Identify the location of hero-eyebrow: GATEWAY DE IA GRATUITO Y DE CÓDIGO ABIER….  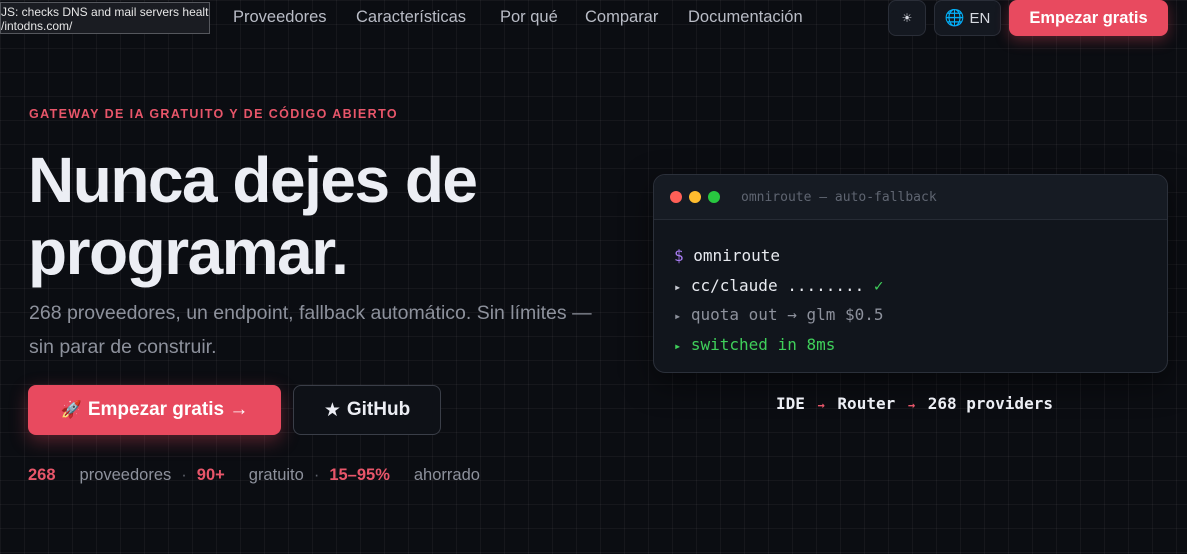
(214, 114).